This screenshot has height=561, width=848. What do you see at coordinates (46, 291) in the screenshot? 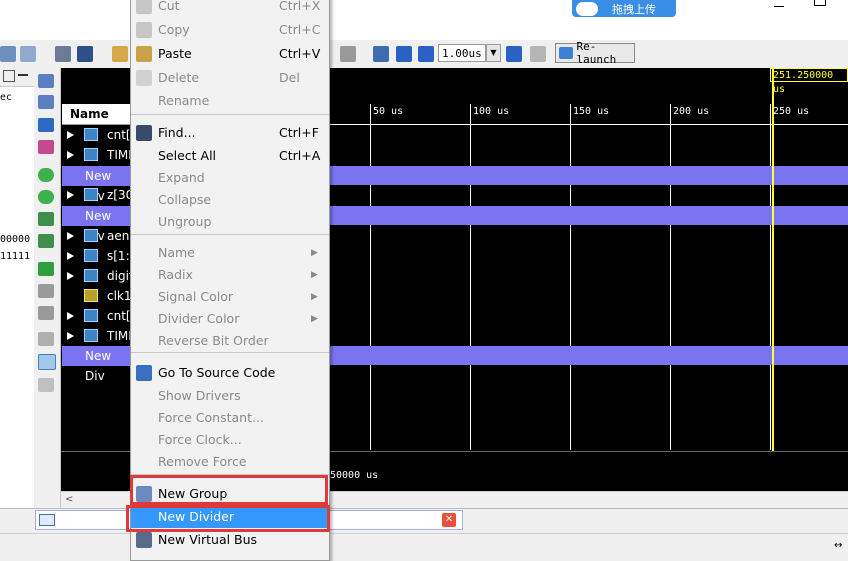
I see `previous-marker-icon` at bounding box center [46, 291].